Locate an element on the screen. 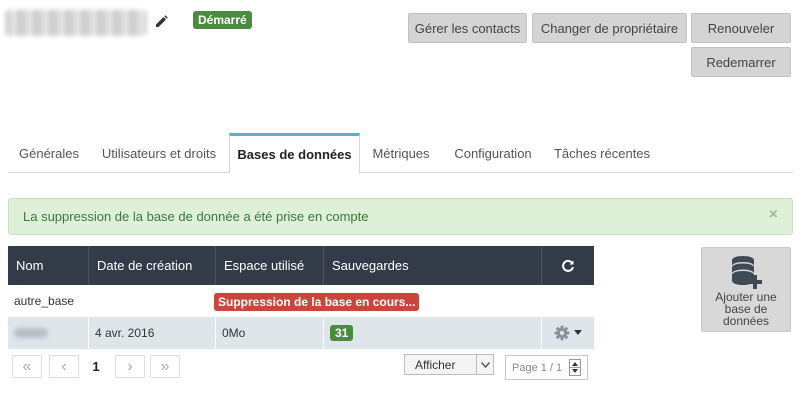  tab-users-rights: Utilisateurs et droits is located at coordinates (159, 153).